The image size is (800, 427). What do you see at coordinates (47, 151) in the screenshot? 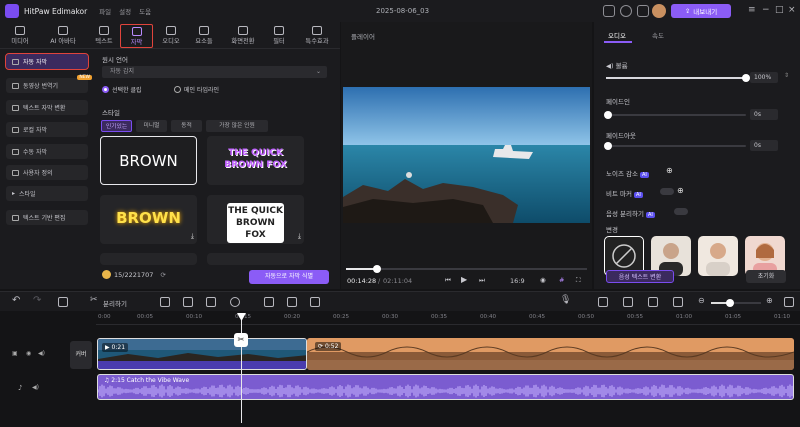
I see `sidebar-item-manual-subtitle: 수동 자막` at bounding box center [47, 151].